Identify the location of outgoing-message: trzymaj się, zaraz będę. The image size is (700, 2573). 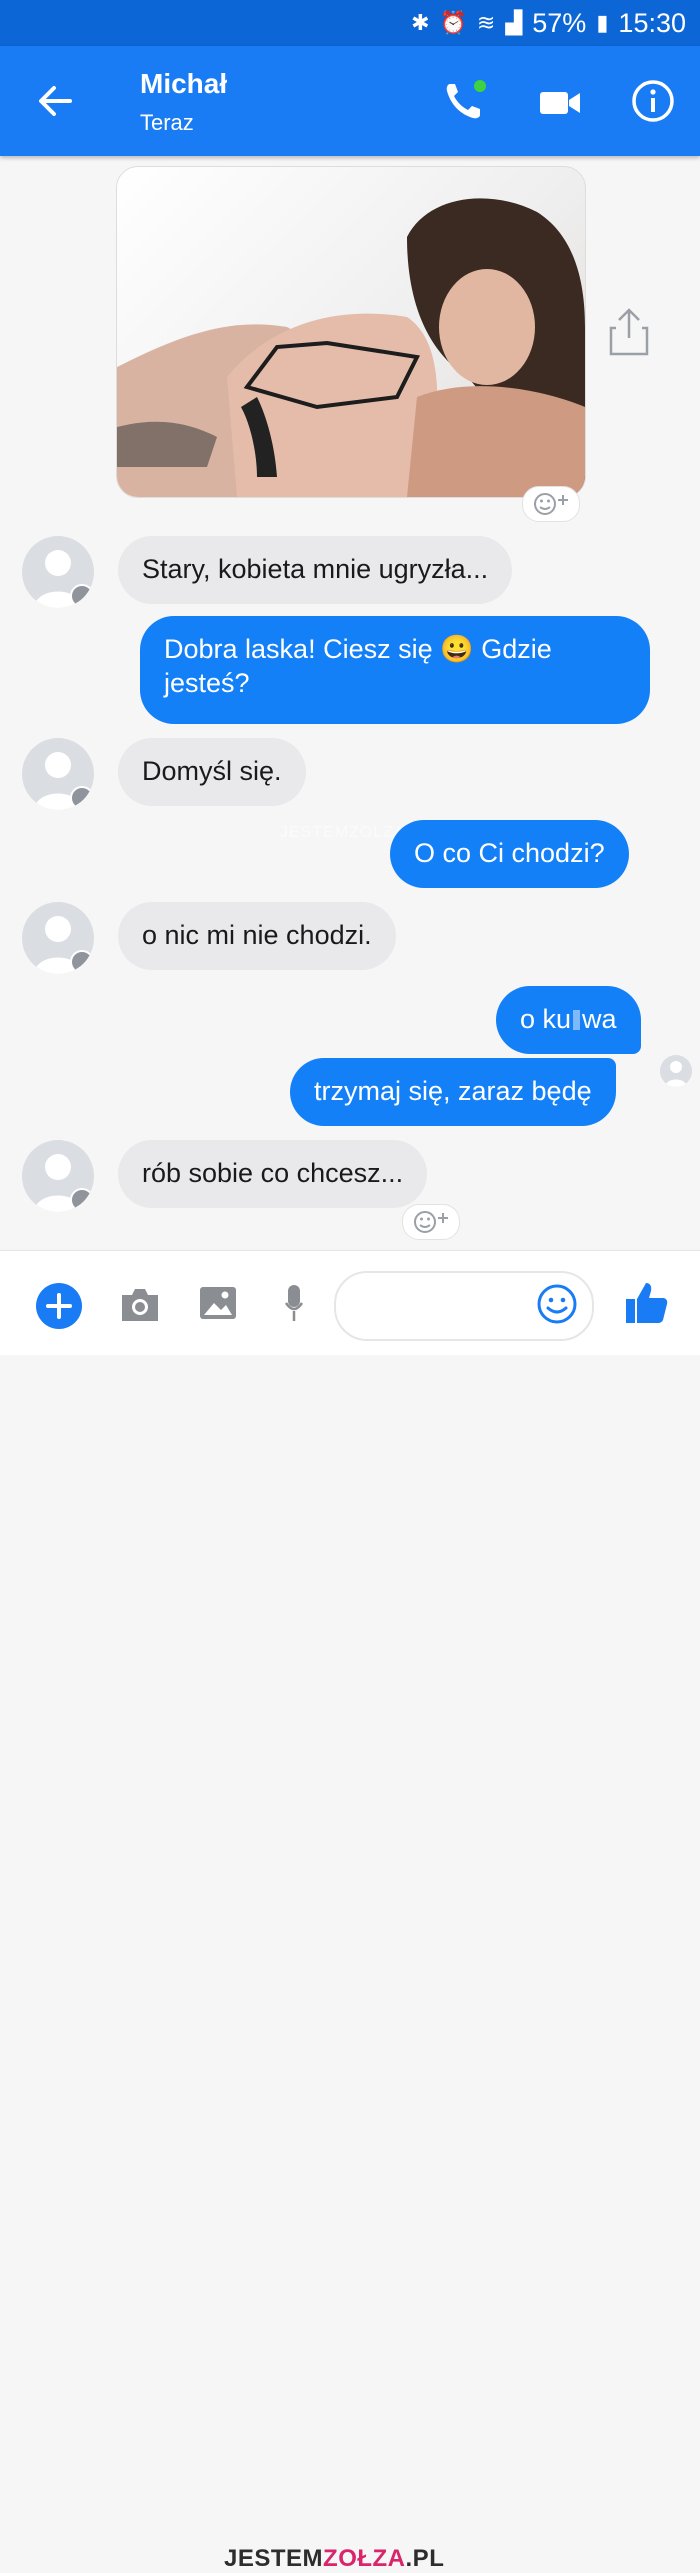
(453, 1092).